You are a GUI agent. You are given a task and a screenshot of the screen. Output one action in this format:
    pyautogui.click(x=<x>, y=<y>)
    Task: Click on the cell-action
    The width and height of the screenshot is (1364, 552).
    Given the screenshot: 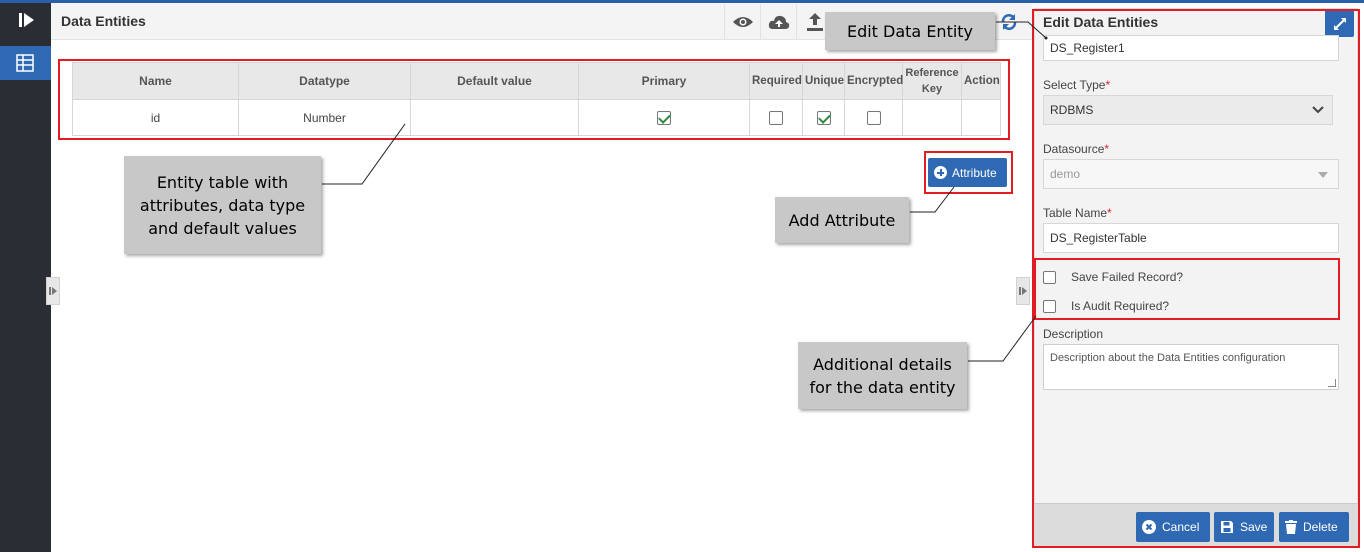 What is the action you would take?
    pyautogui.click(x=981, y=117)
    